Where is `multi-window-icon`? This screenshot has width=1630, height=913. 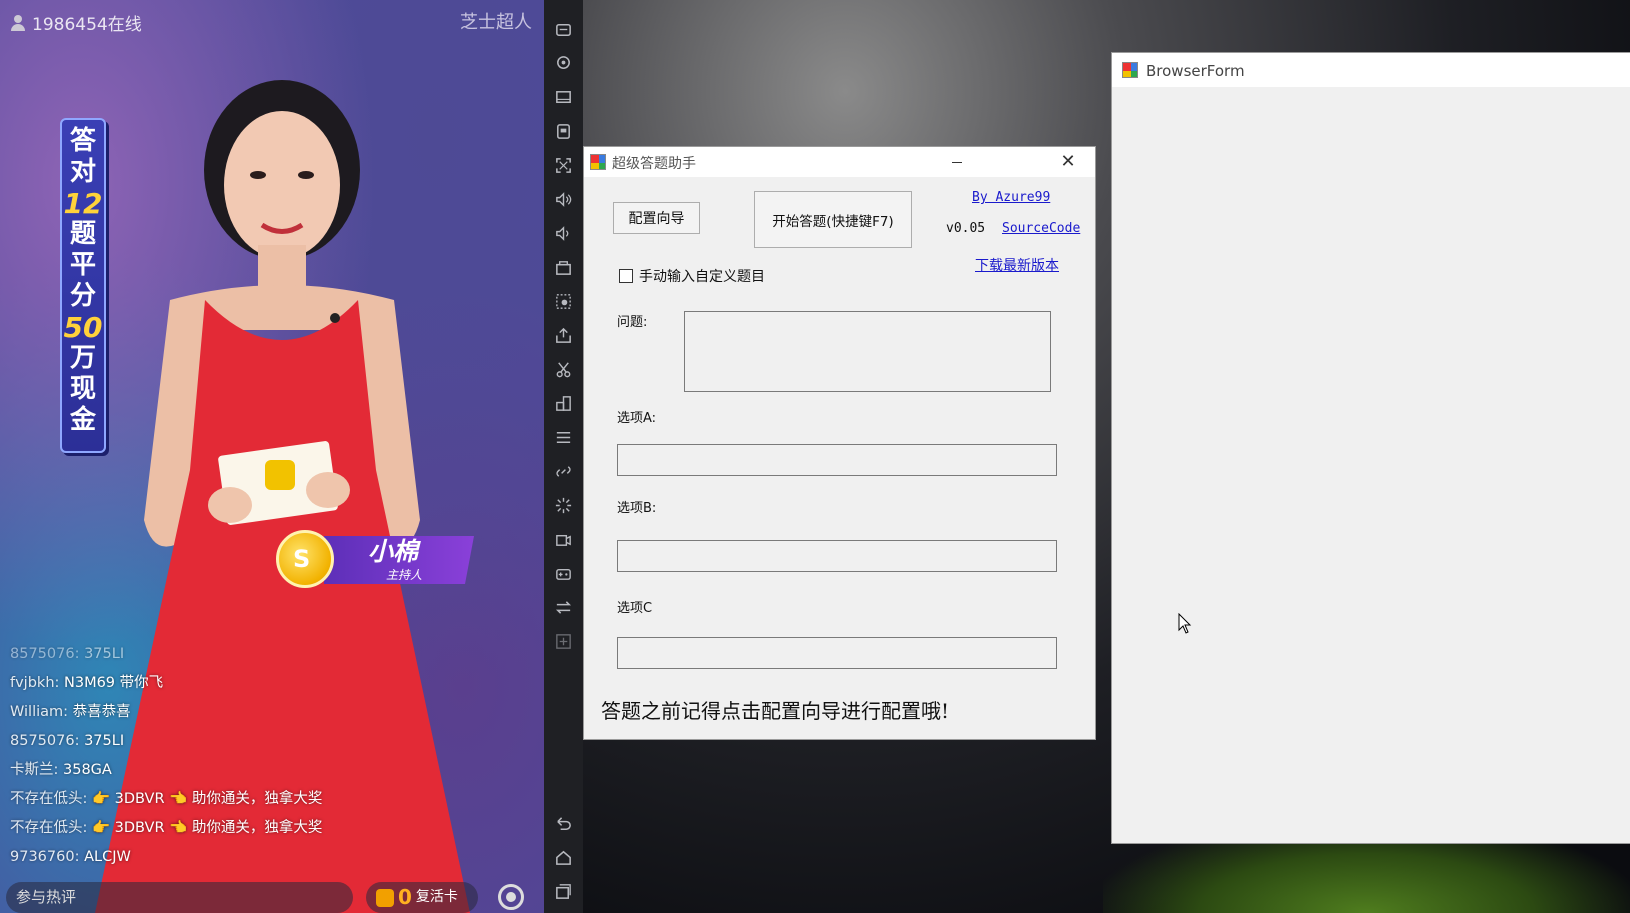 multi-window-icon is located at coordinates (563, 403).